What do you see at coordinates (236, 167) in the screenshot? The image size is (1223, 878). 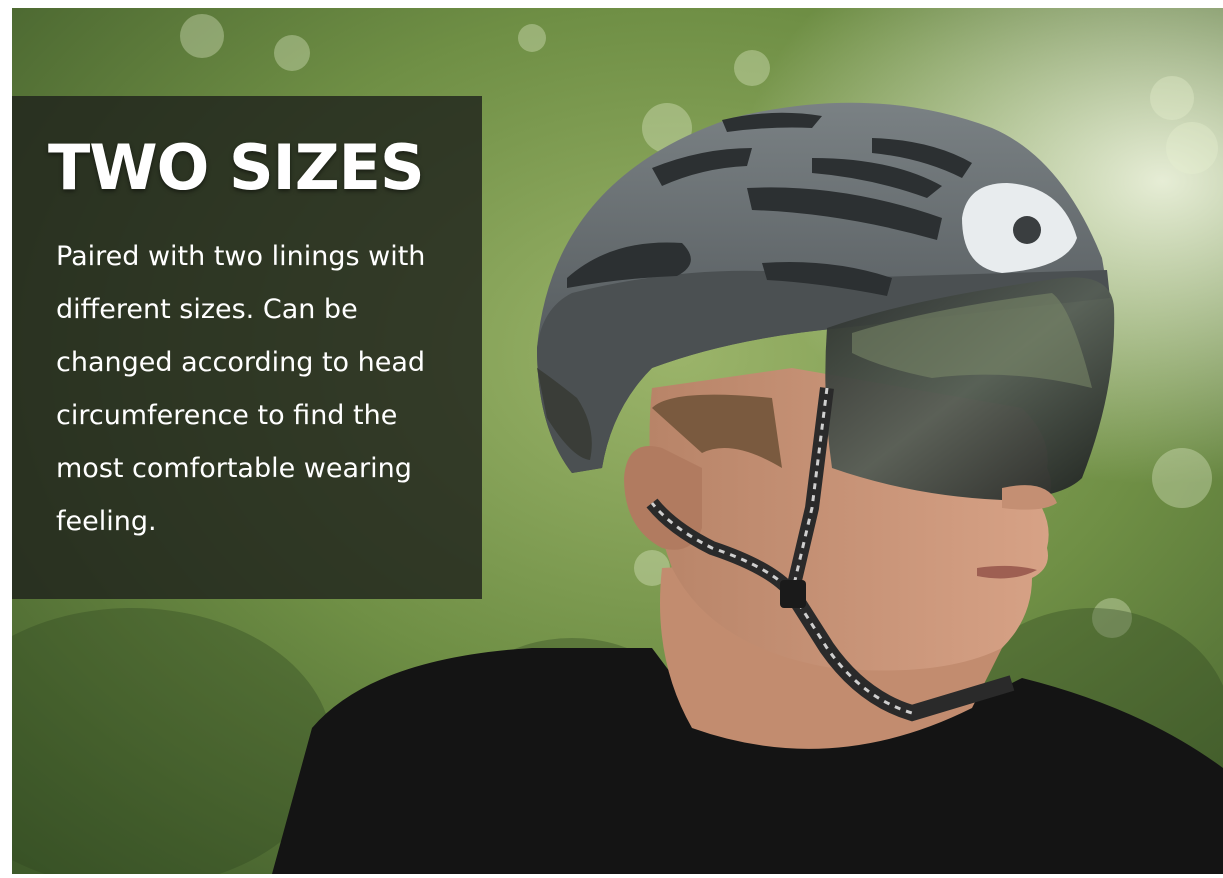 I see `feature-headline: TWO SIZES` at bounding box center [236, 167].